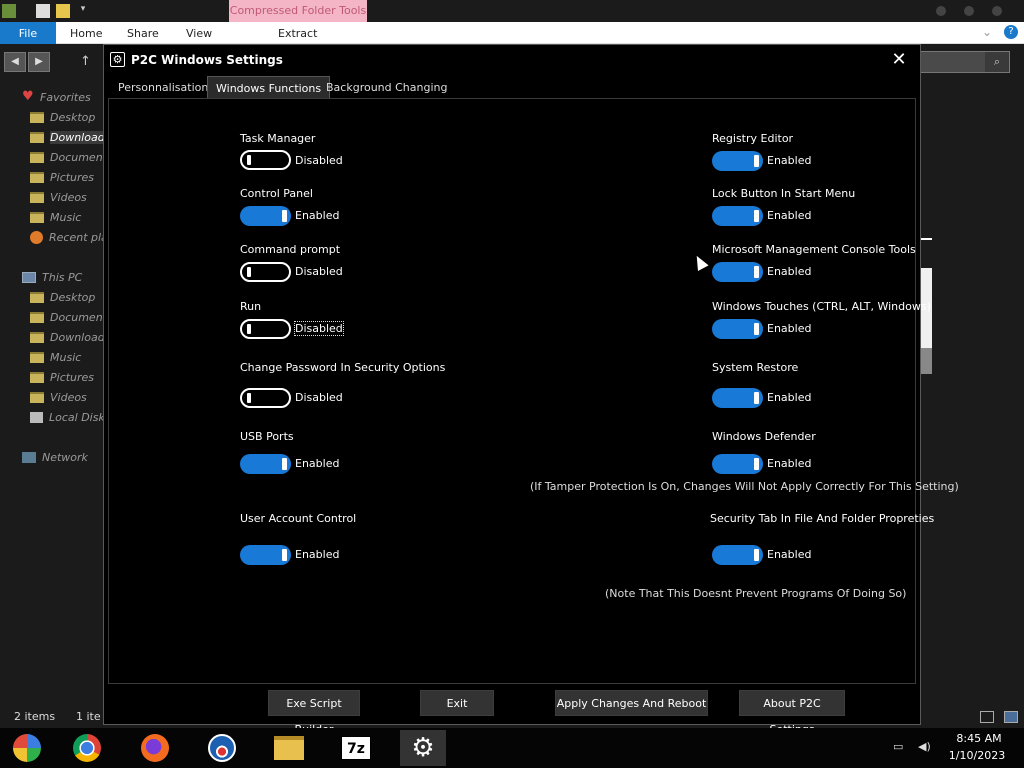 The width and height of the screenshot is (1024, 768). Describe the element at coordinates (631, 703) in the screenshot. I see `apply-changes-reboot-button: Apply Changes And Reboot` at that location.